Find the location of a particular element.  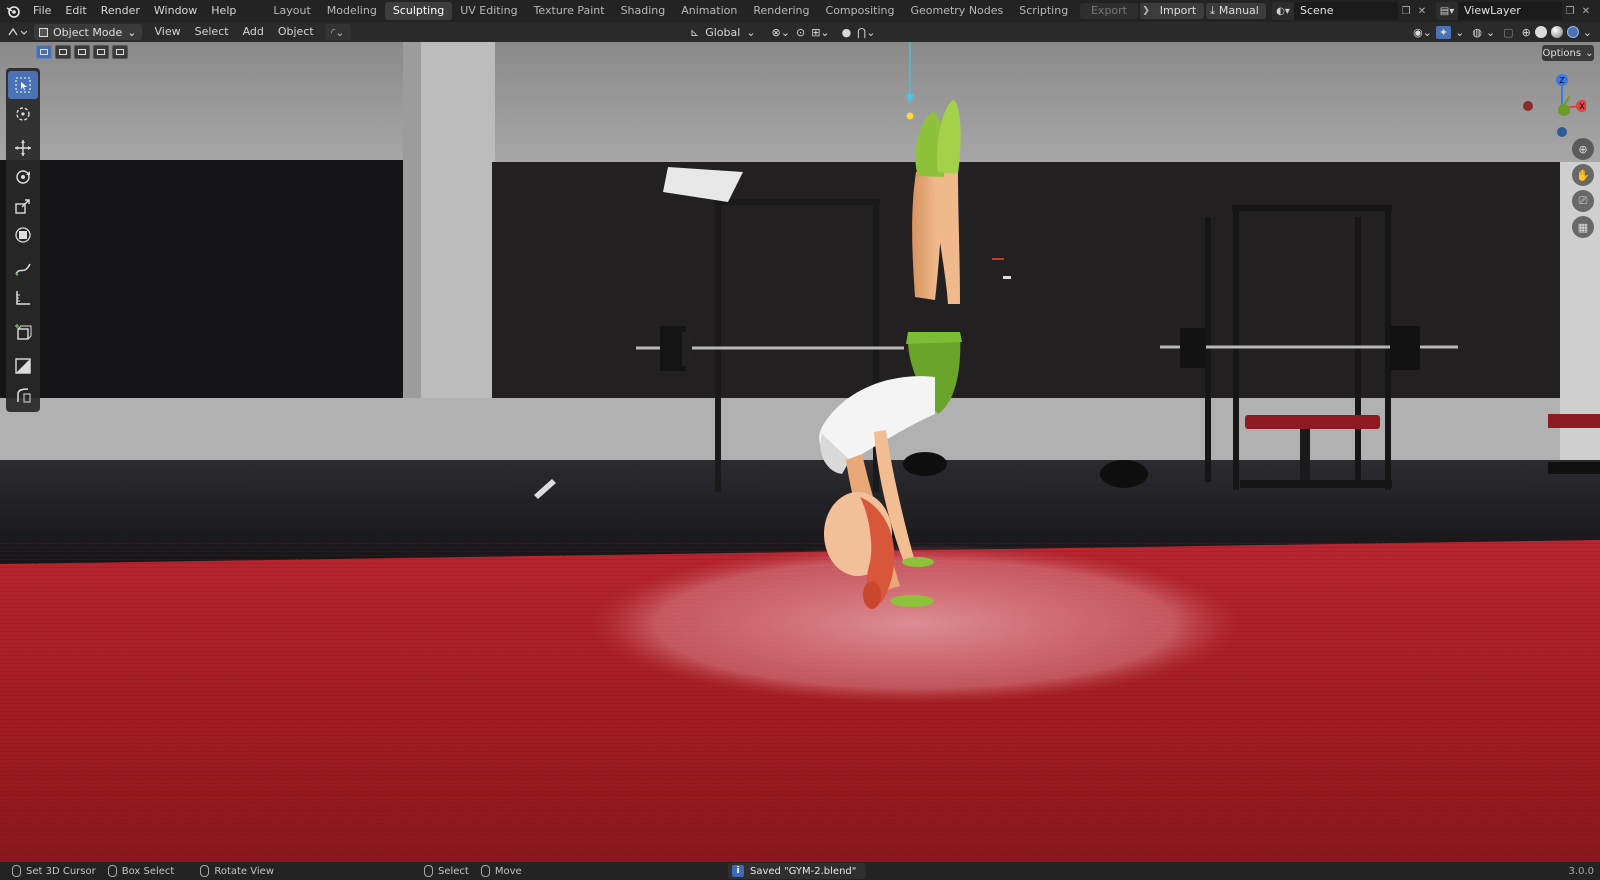

manual-button: ⤓ Manual is located at coordinates (1236, 11).